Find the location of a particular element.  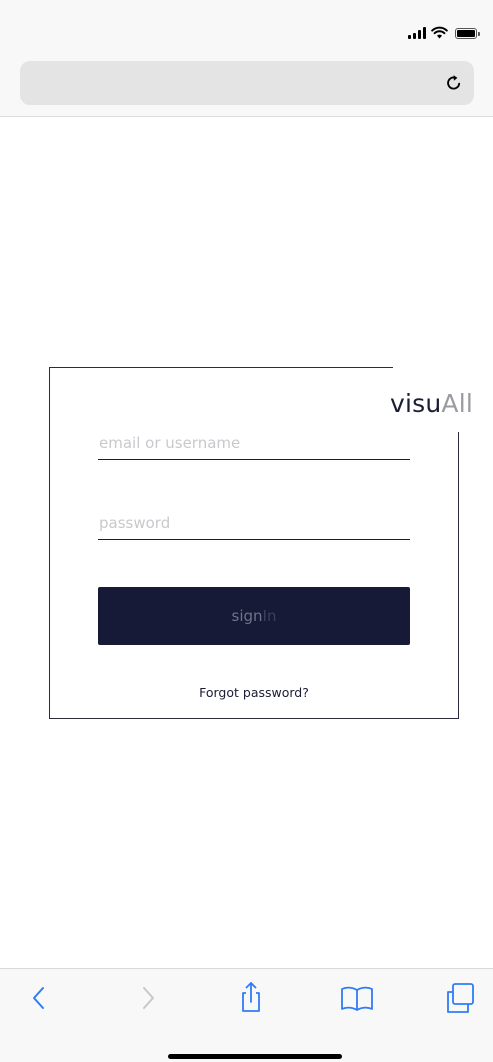

forgot-password-link: Forgot password? is located at coordinates (254, 692).